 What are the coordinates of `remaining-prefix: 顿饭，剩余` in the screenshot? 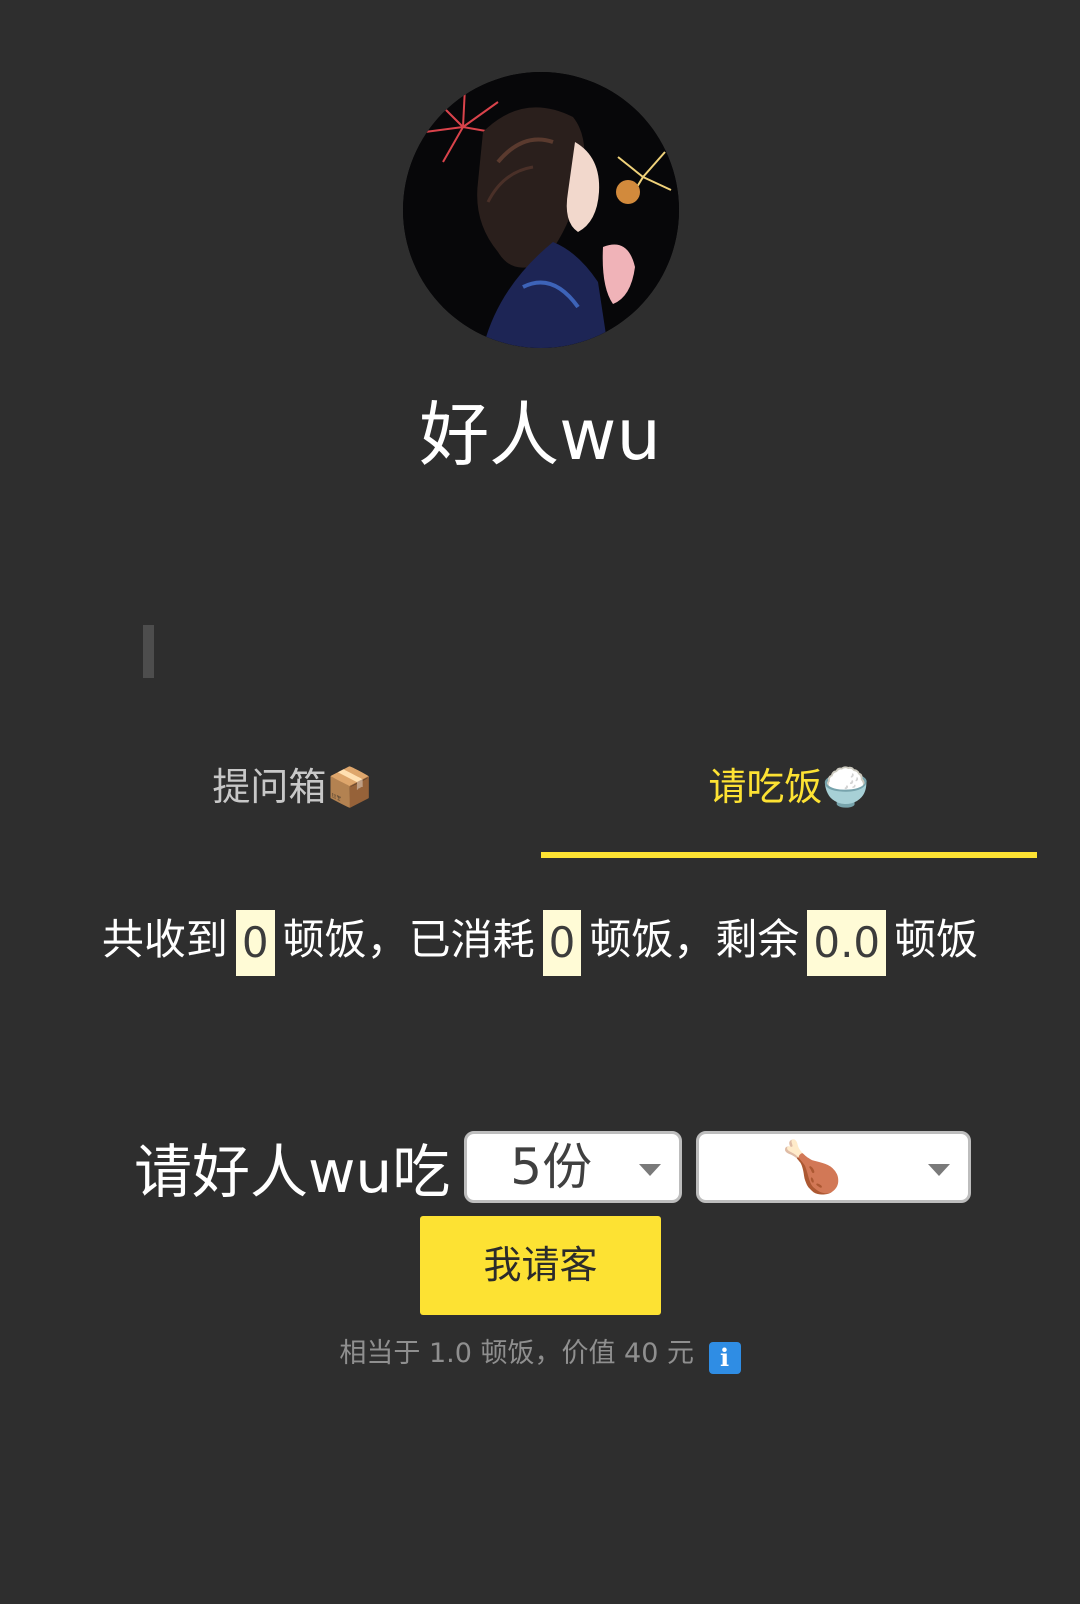 It's located at (694, 939).